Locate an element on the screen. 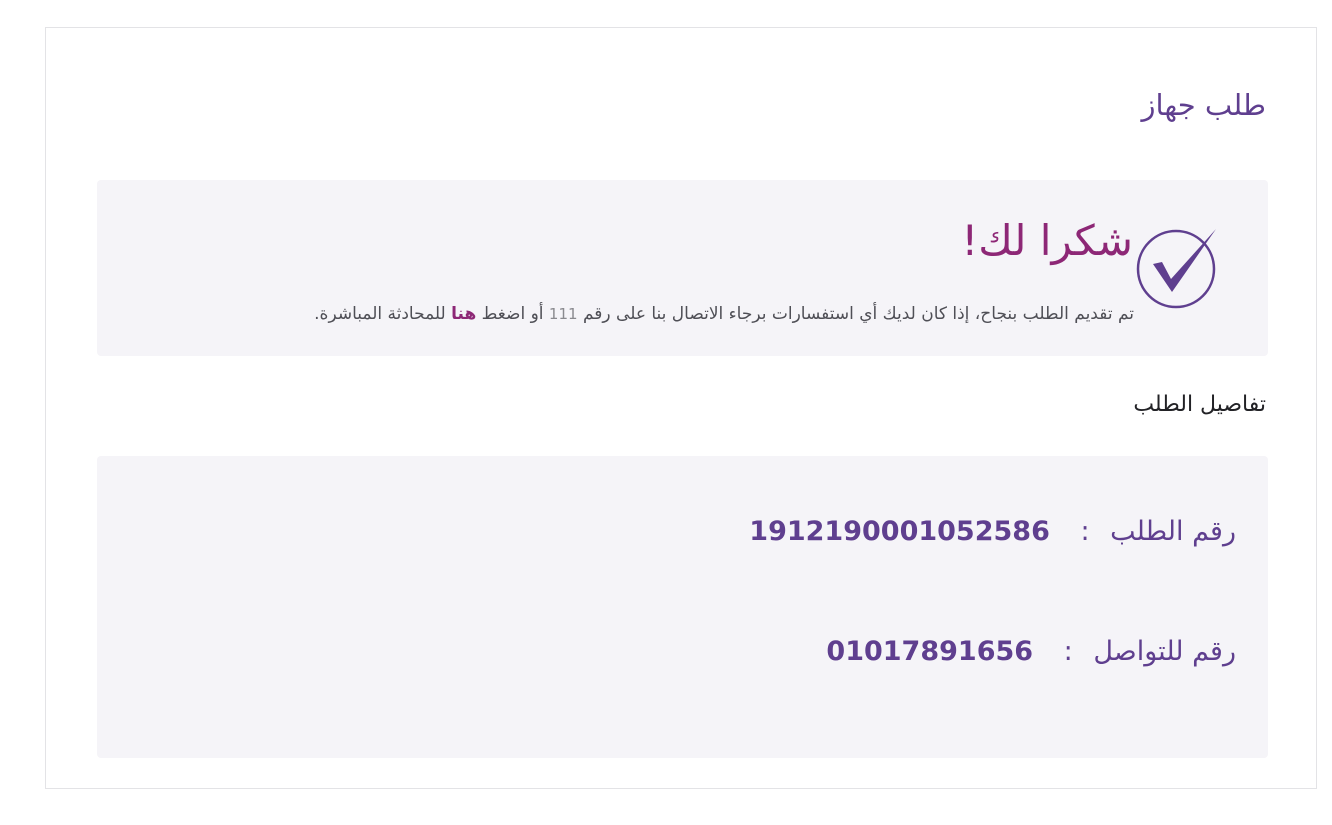 This screenshot has width=1332, height=825. live-chat-link: هنا is located at coordinates (463, 314).